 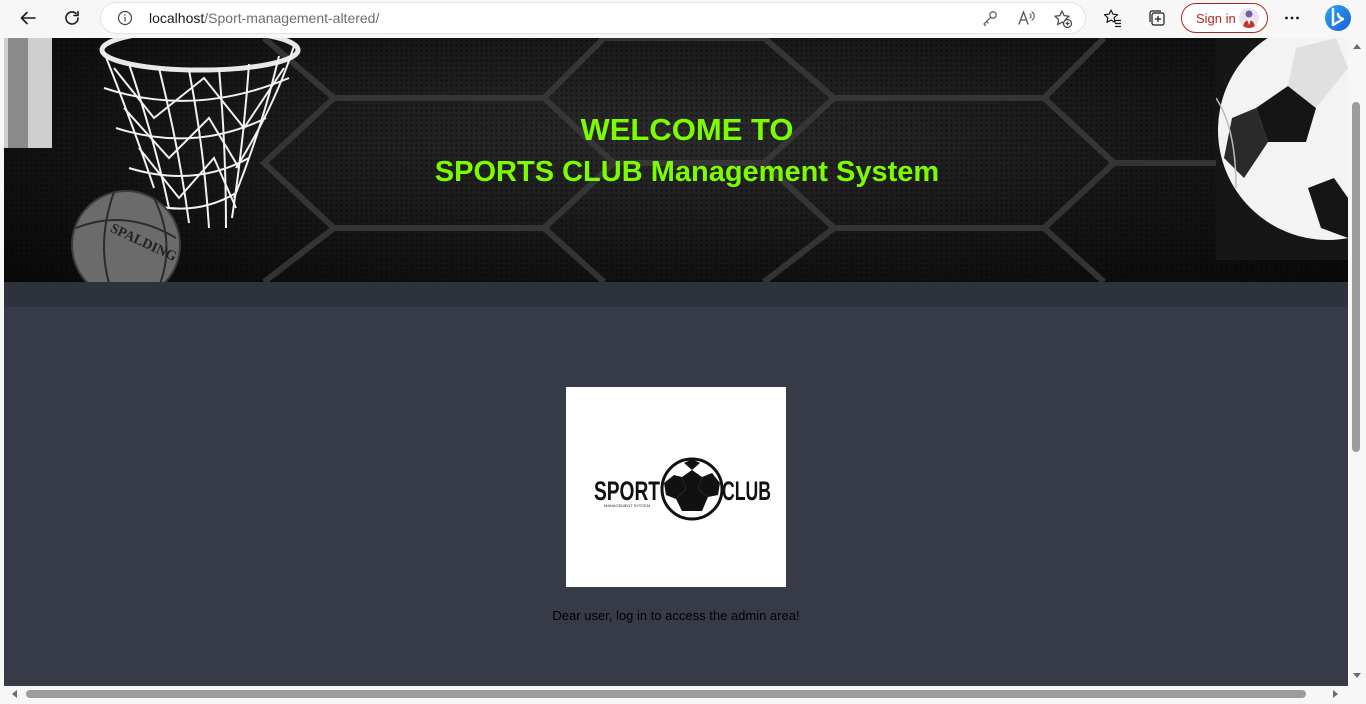 I want to click on back-icon, so click(x=28, y=18).